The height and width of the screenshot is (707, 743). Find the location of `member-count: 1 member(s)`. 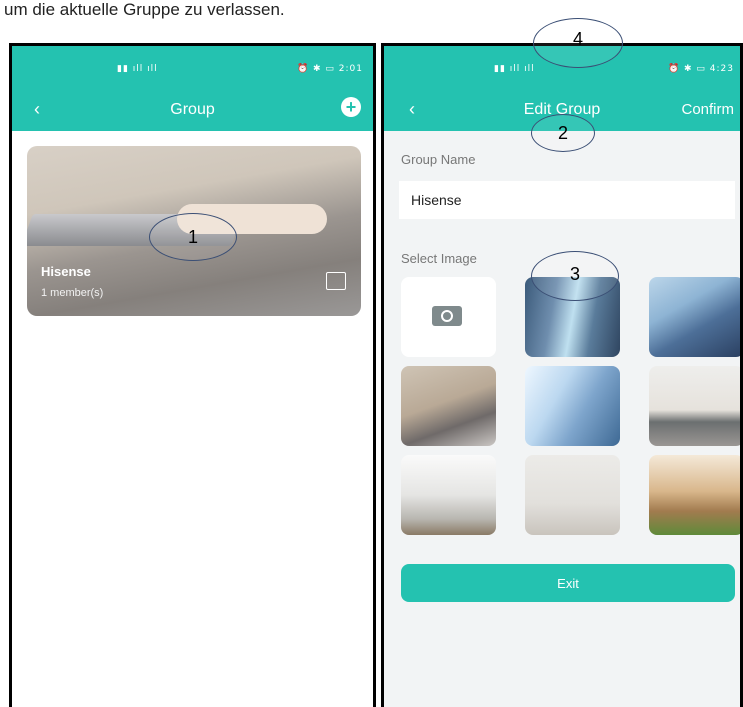

member-count: 1 member(s) is located at coordinates (72, 293).